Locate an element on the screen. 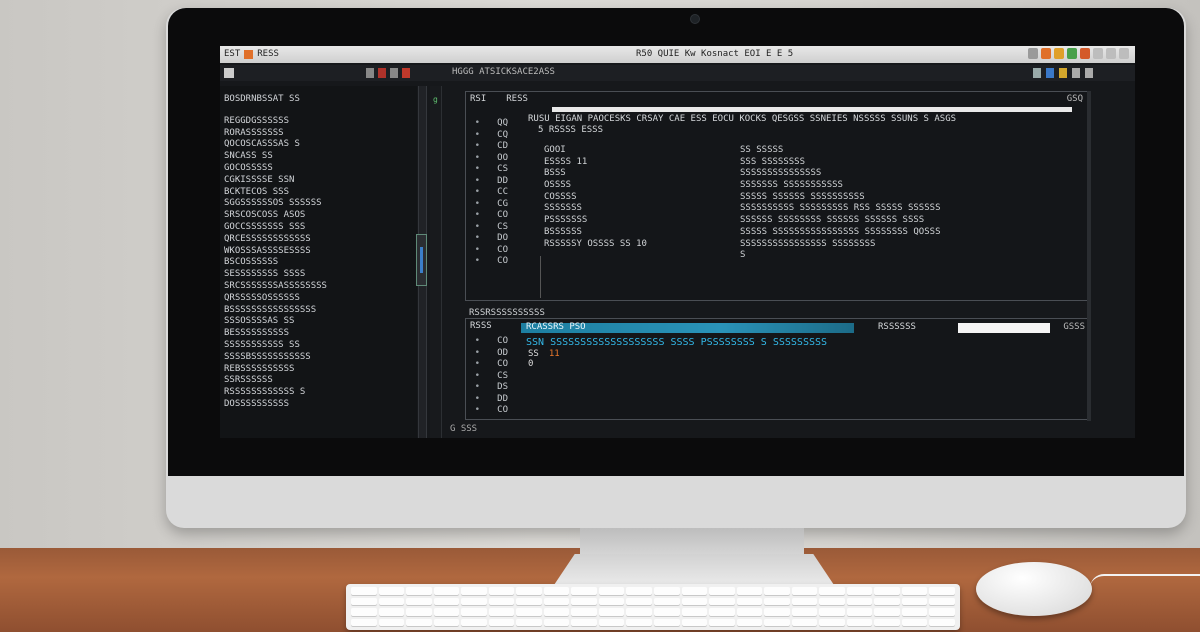 This screenshot has height=632, width=1200. explorer-item: WKOSSSASSSSESSSS is located at coordinates (320, 252).